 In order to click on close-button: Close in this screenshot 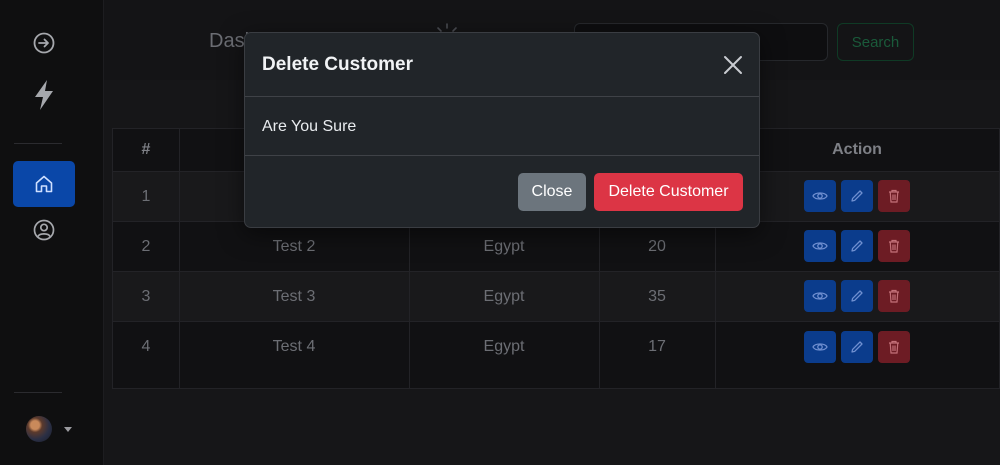, I will do `click(552, 192)`.